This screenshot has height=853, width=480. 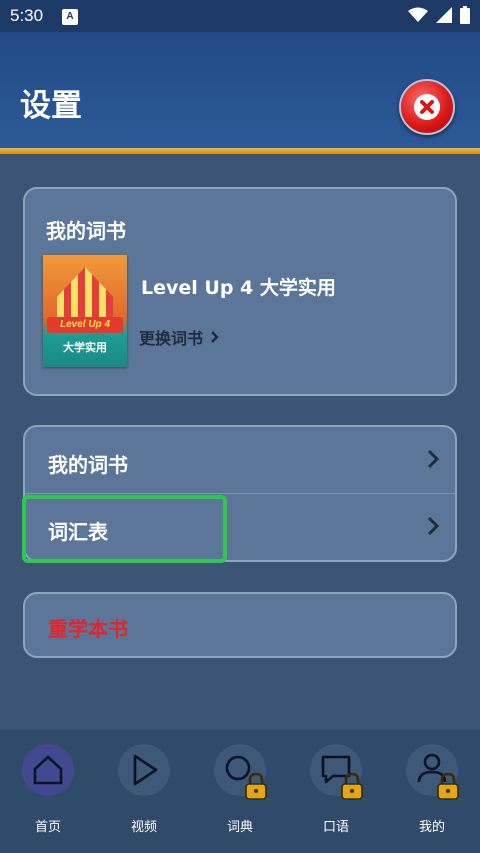 What do you see at coordinates (88, 465) in the screenshot?
I see `menu-item-label: 我的词书` at bounding box center [88, 465].